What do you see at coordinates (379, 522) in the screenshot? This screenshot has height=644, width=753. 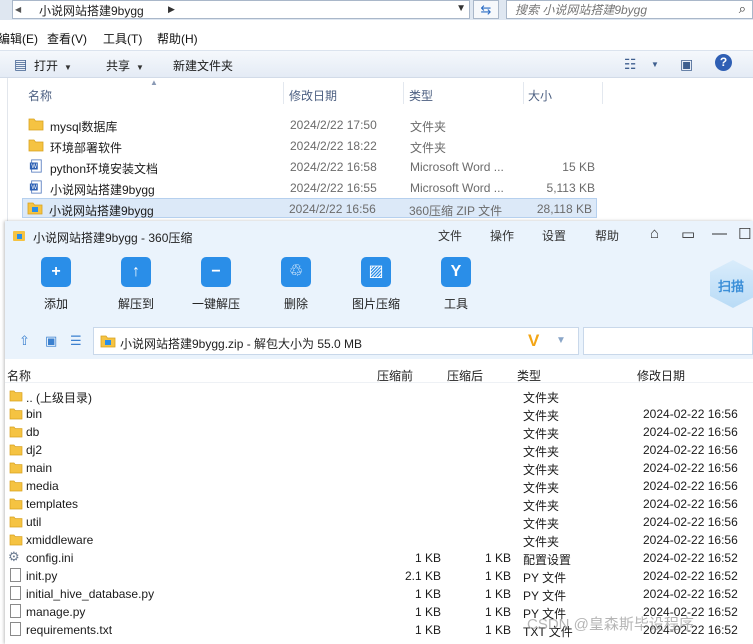 I see `zip-list-row: util 文件夹 2024-02-22 16:56` at bounding box center [379, 522].